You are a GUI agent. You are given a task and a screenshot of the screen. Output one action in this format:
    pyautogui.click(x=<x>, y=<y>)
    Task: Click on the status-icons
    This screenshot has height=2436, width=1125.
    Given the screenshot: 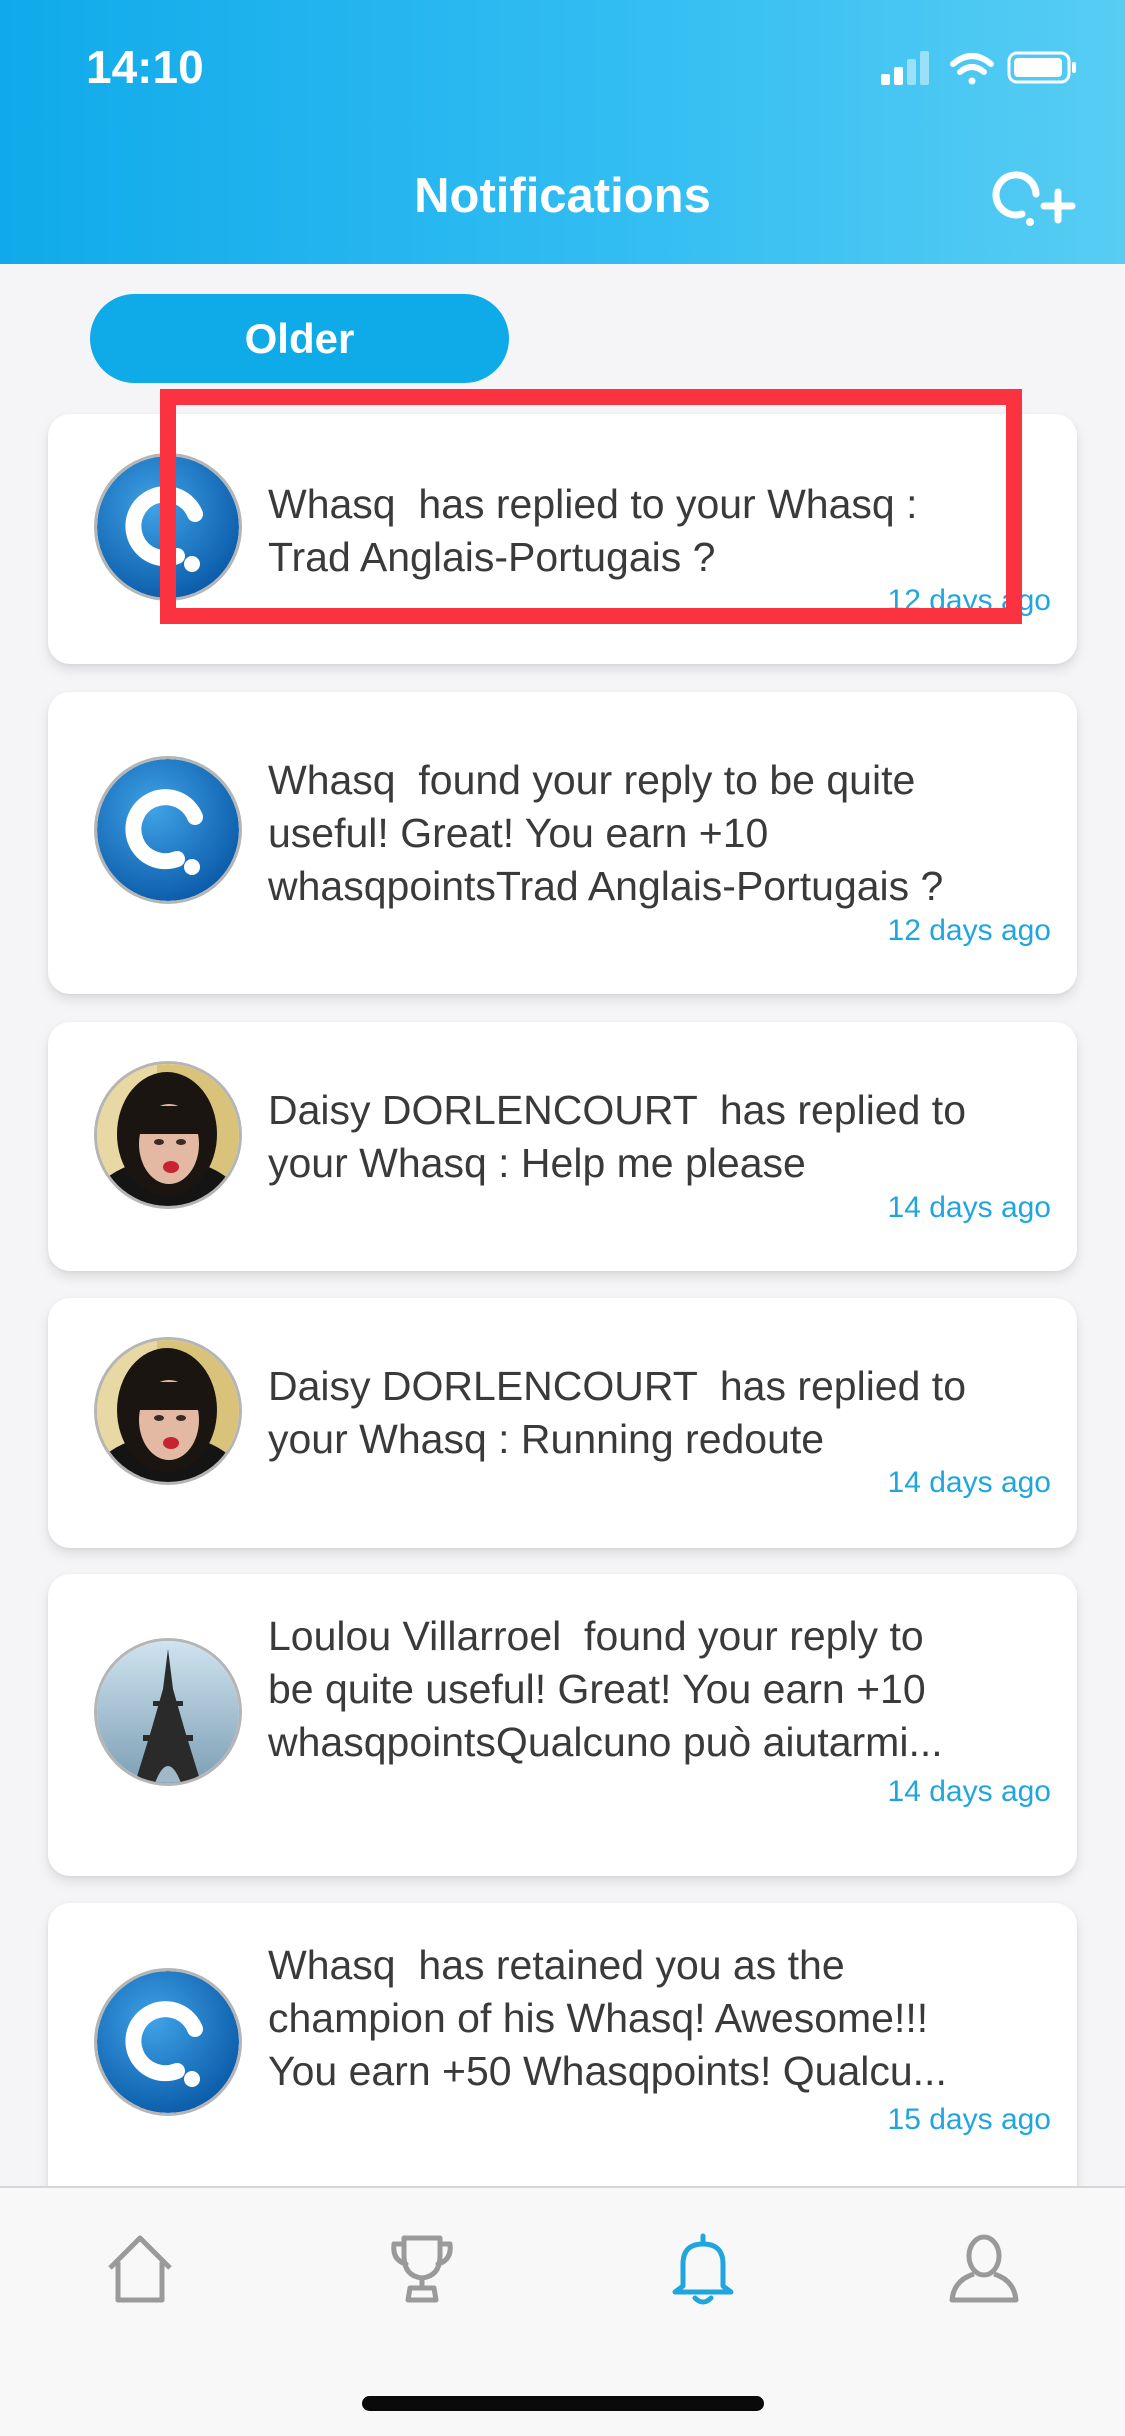 What is the action you would take?
    pyautogui.click(x=978, y=68)
    